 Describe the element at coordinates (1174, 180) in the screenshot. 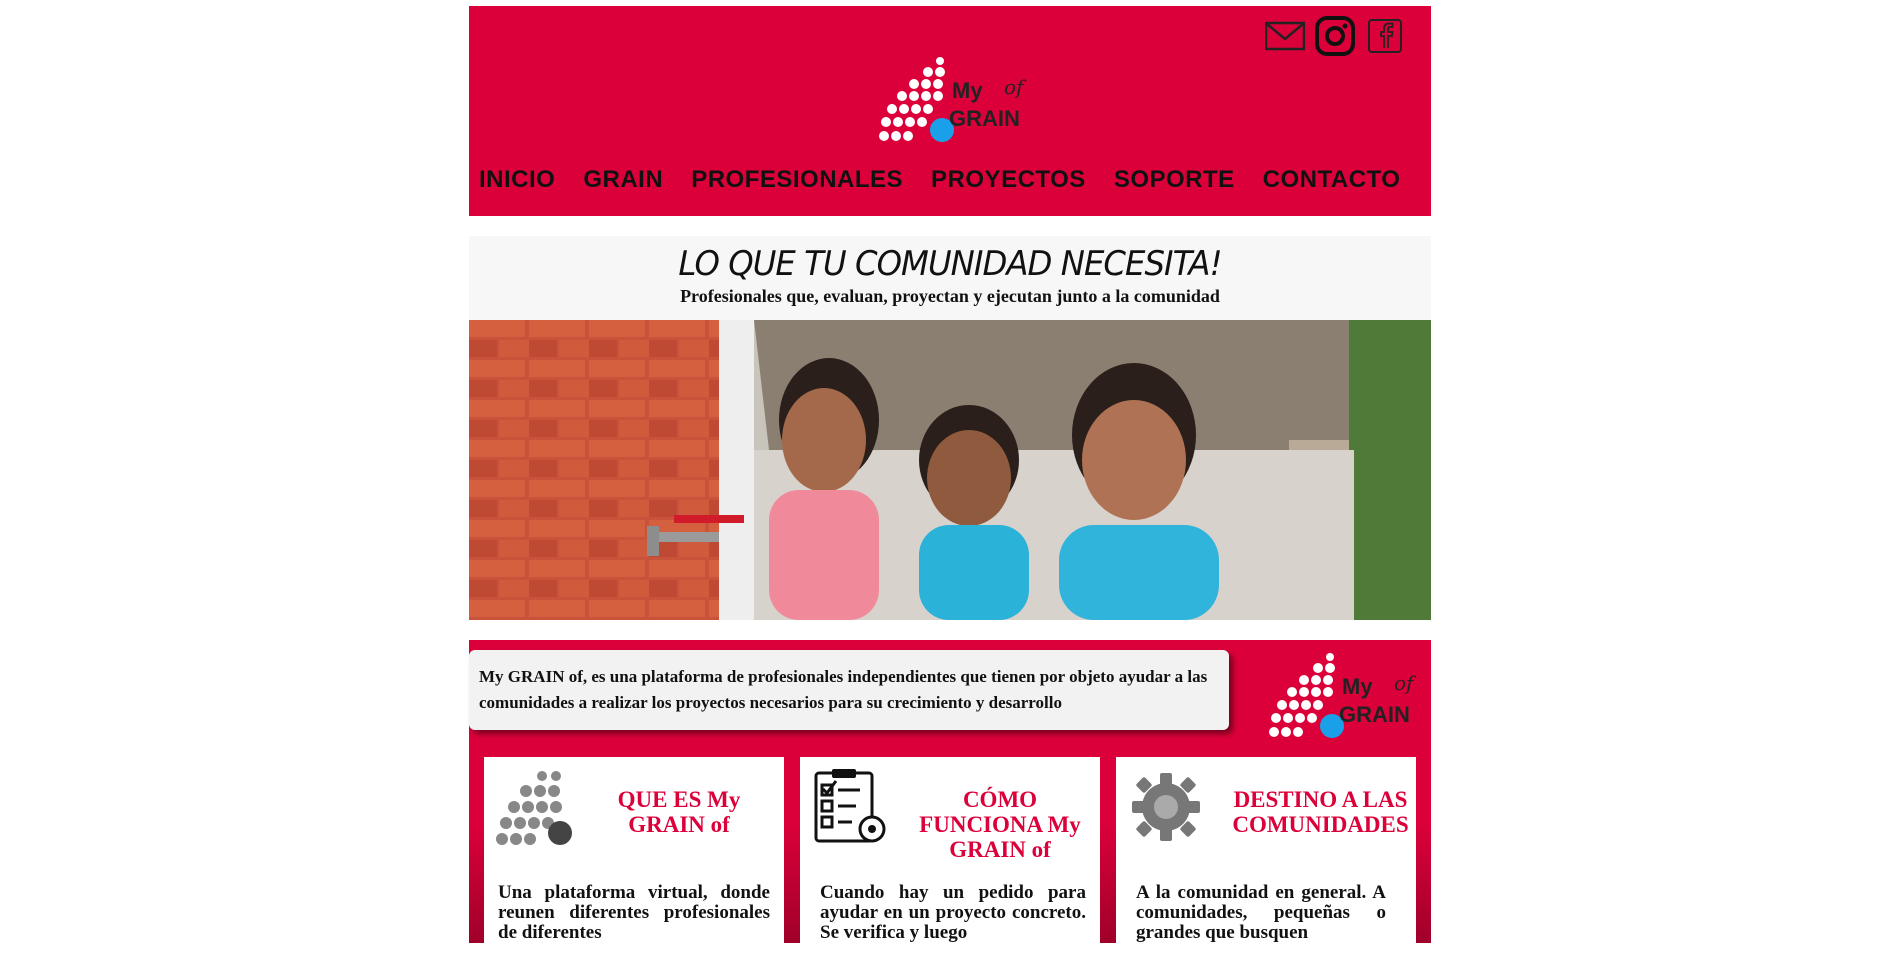

I see `nav-soporte: SOPORTE` at that location.